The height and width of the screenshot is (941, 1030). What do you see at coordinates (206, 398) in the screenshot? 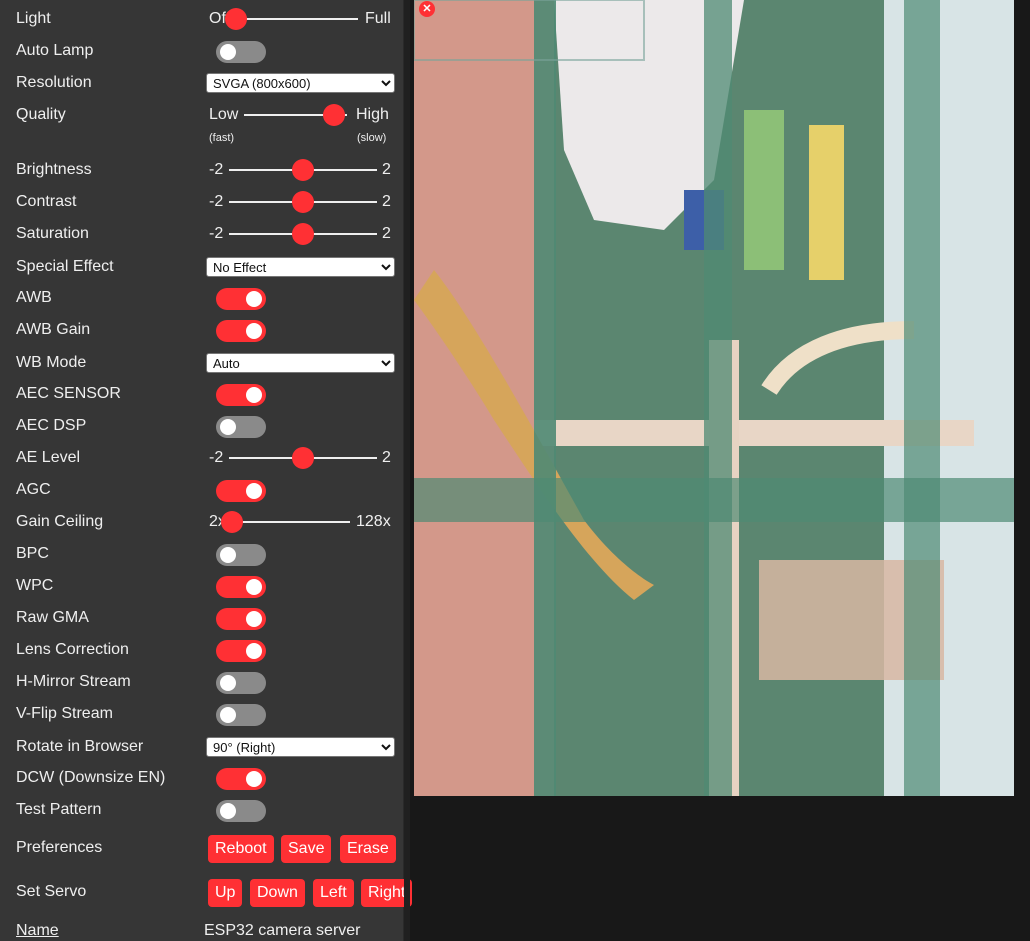
I see `aec-sensor-control: AEC SENSOR` at bounding box center [206, 398].